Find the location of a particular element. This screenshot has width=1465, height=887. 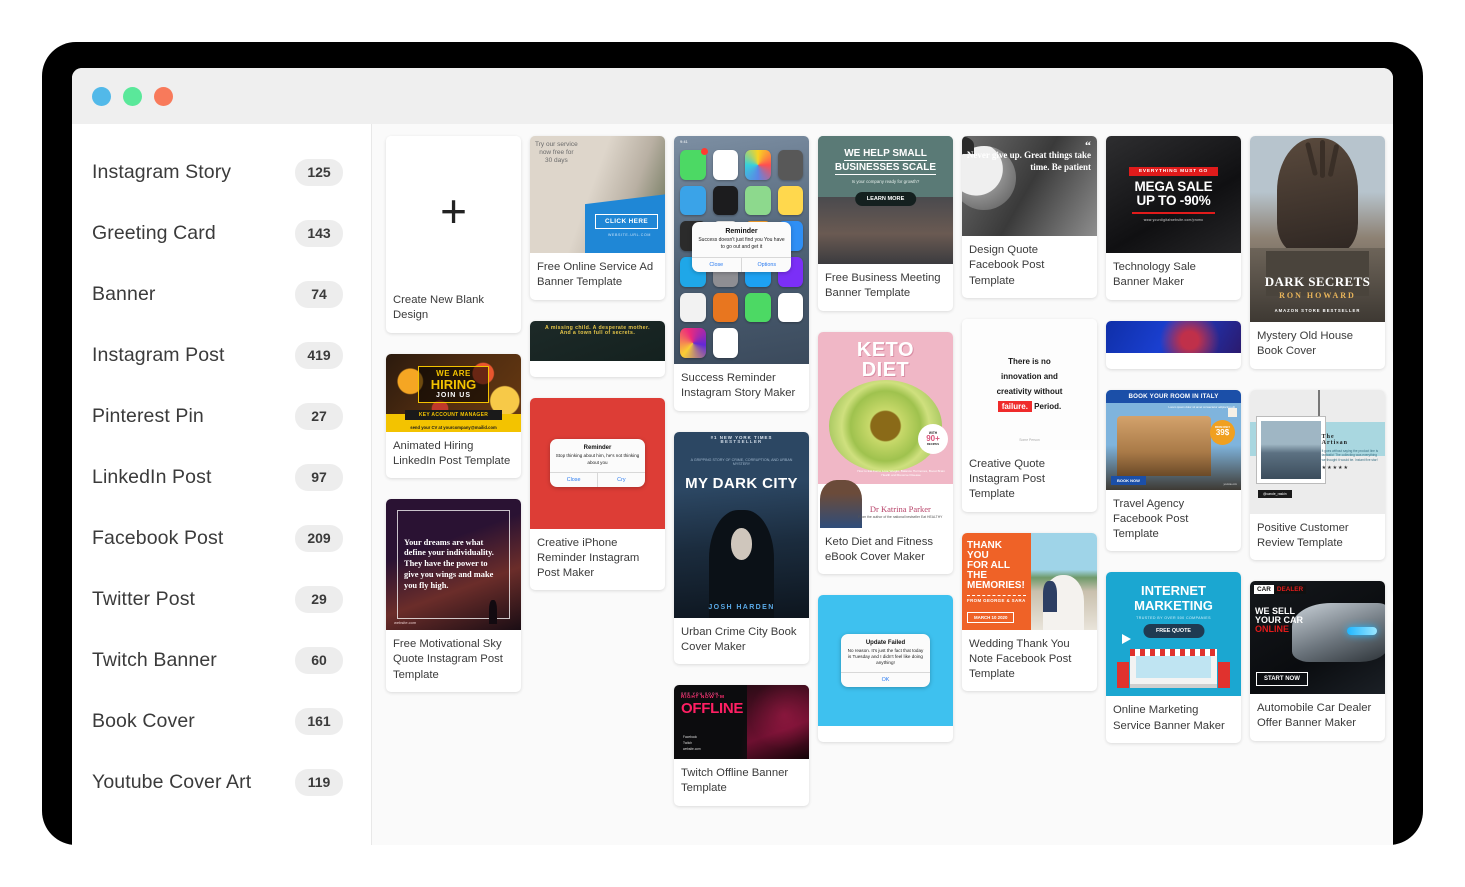

art-line-2: UP TO -90% is located at coordinates (1173, 200).